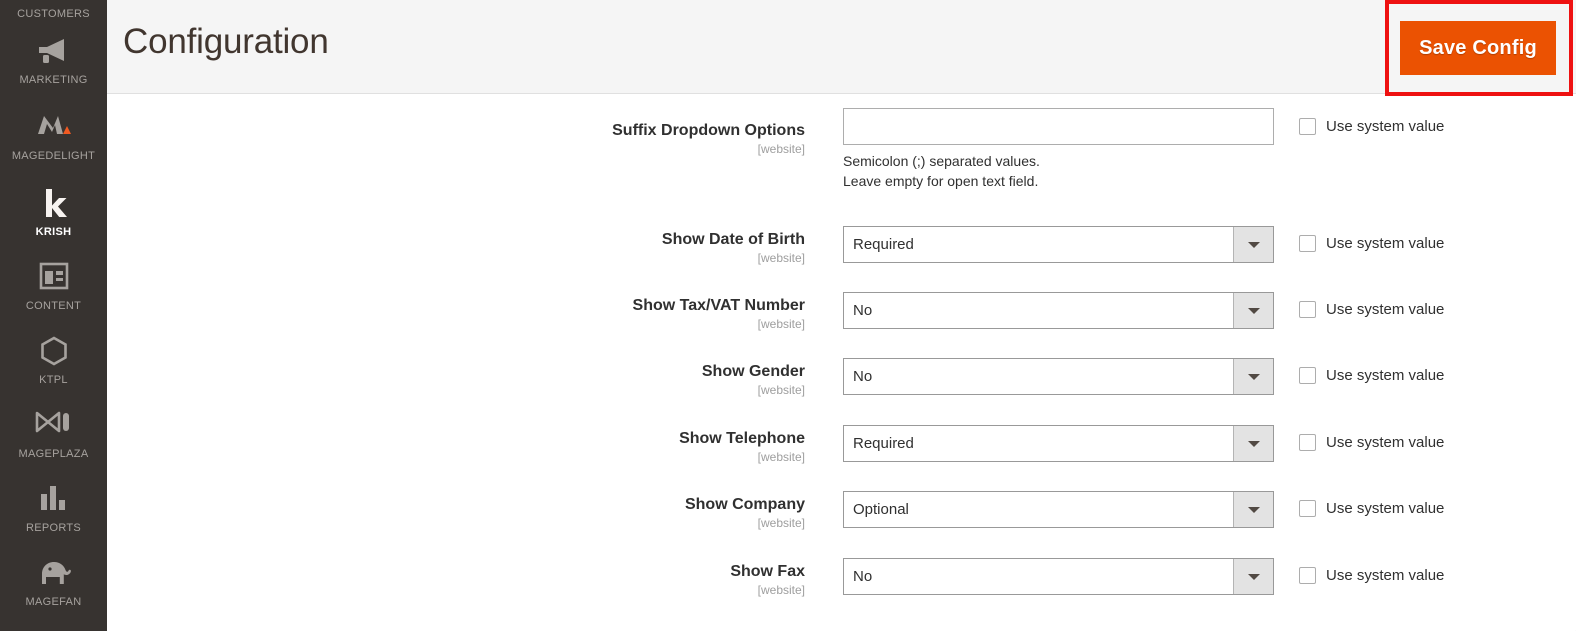 The width and height of the screenshot is (1576, 631). I want to click on sidebar-item-ktpl: KTPL, so click(53, 361).